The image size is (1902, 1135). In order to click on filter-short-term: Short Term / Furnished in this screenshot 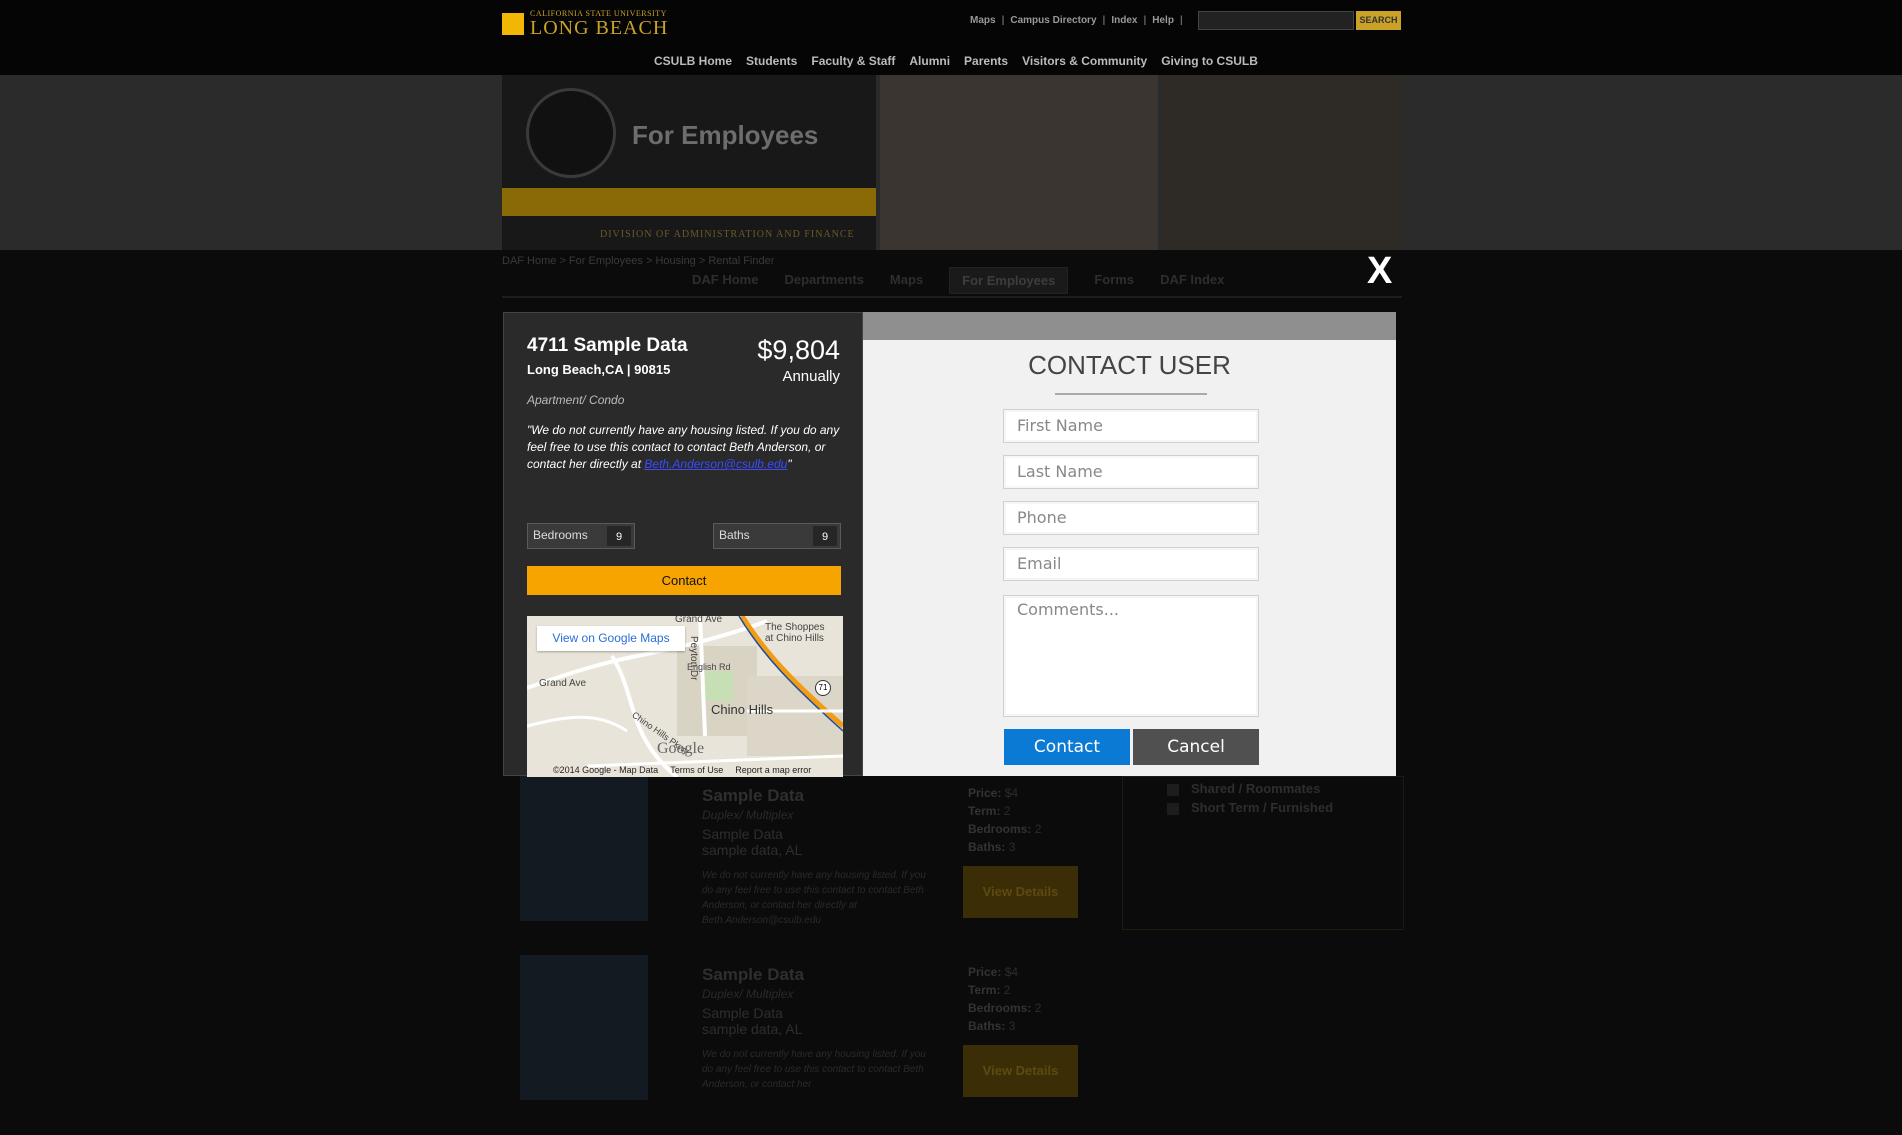, I will do `click(1250, 807)`.